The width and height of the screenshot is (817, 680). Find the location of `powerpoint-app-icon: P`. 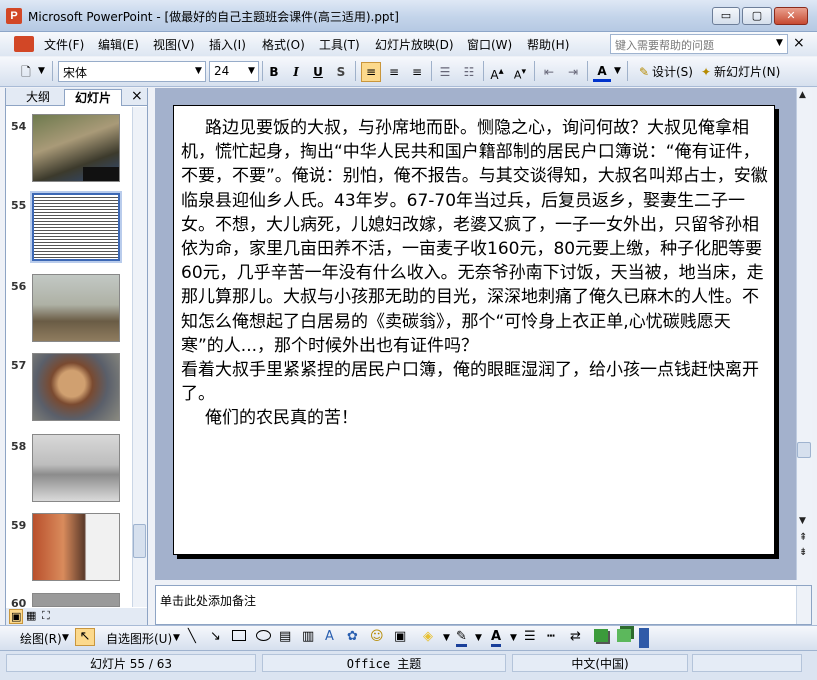

powerpoint-app-icon: P is located at coordinates (14, 16).